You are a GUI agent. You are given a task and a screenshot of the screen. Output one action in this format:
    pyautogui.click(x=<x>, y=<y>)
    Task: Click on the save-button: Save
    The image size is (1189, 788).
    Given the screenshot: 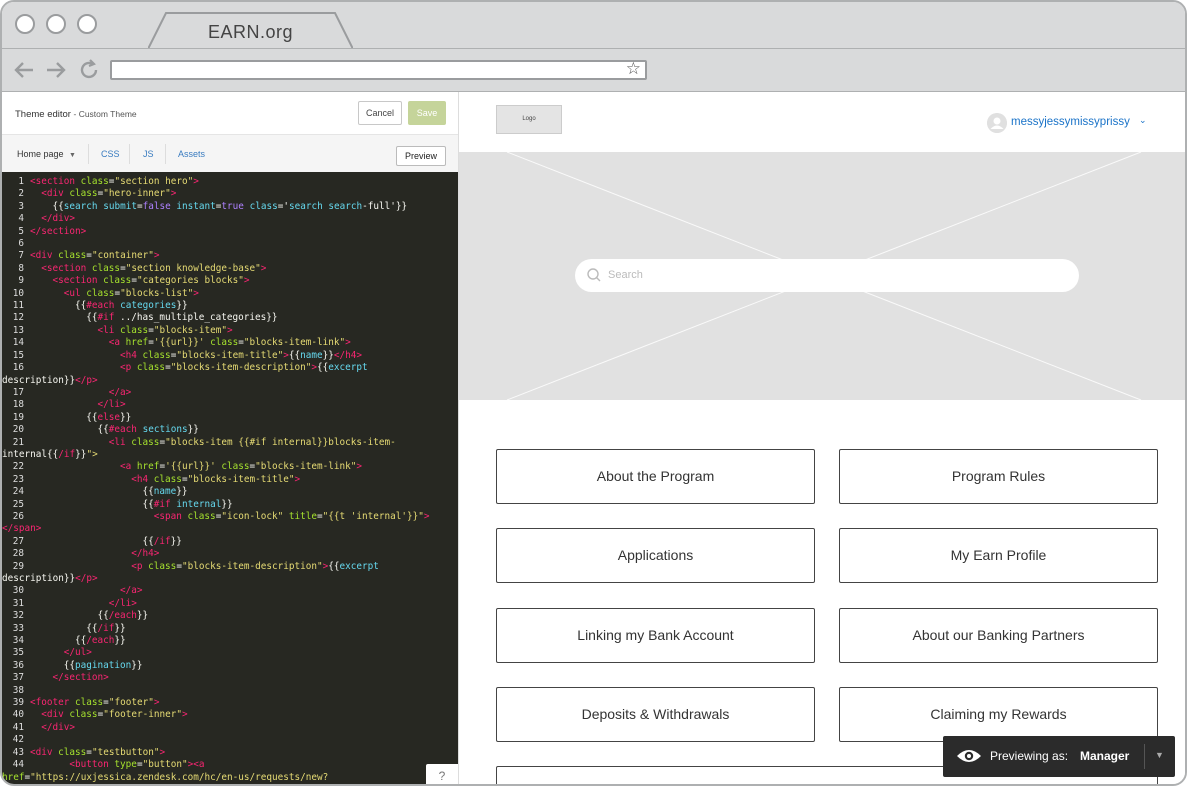 What is the action you would take?
    pyautogui.click(x=427, y=113)
    